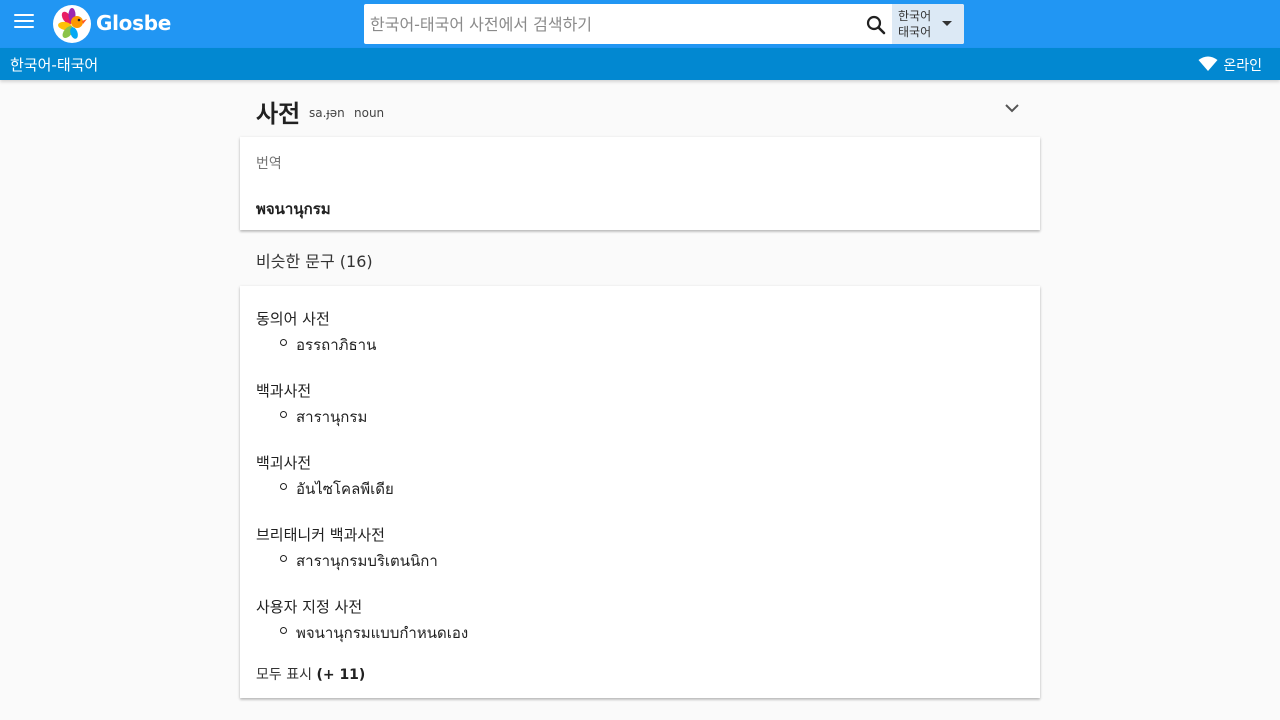  I want to click on menu-icon, so click(24, 23).